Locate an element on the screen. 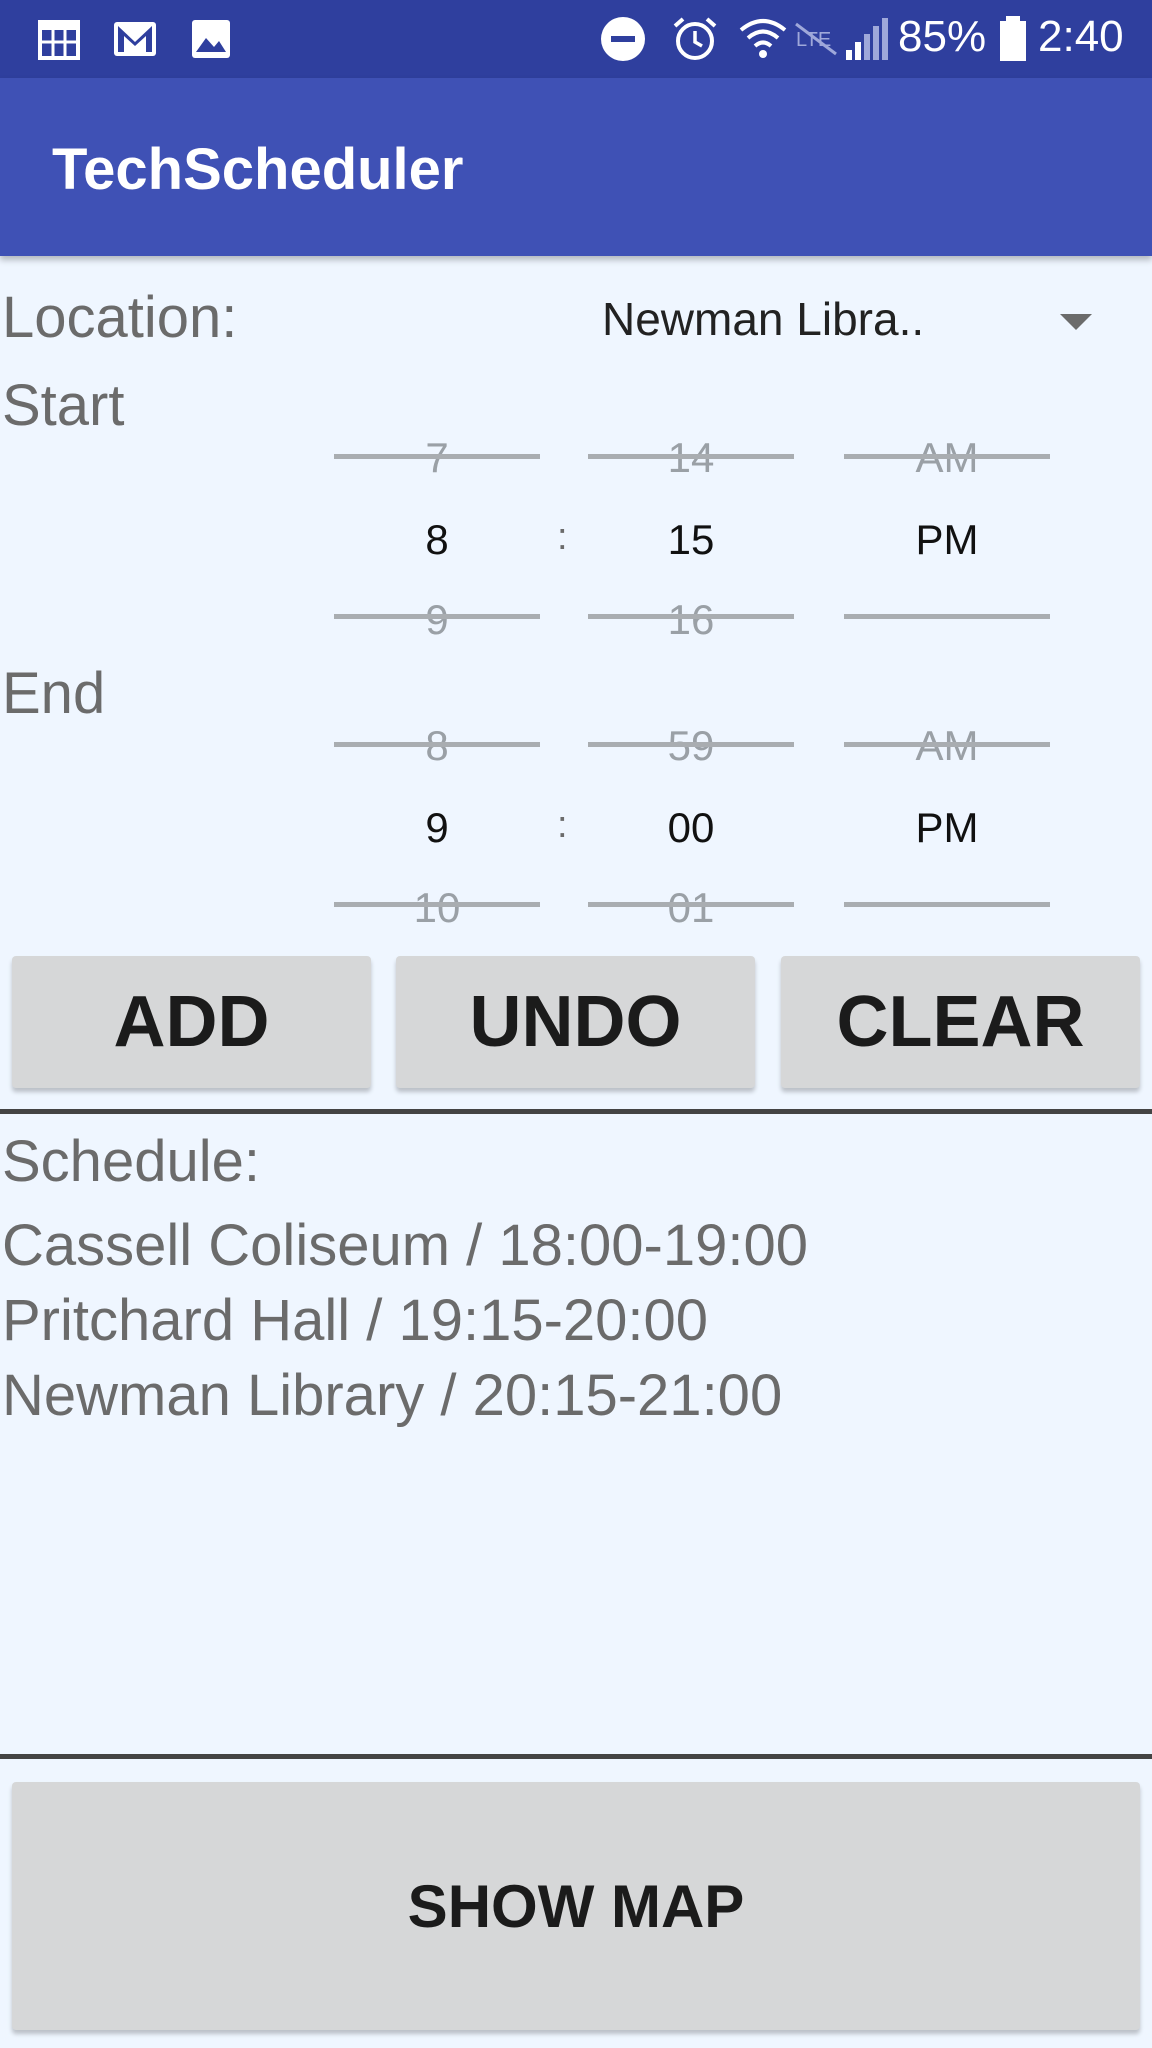 This screenshot has width=1152, height=2048. end-ampm-picker: AM PM is located at coordinates (947, 818).